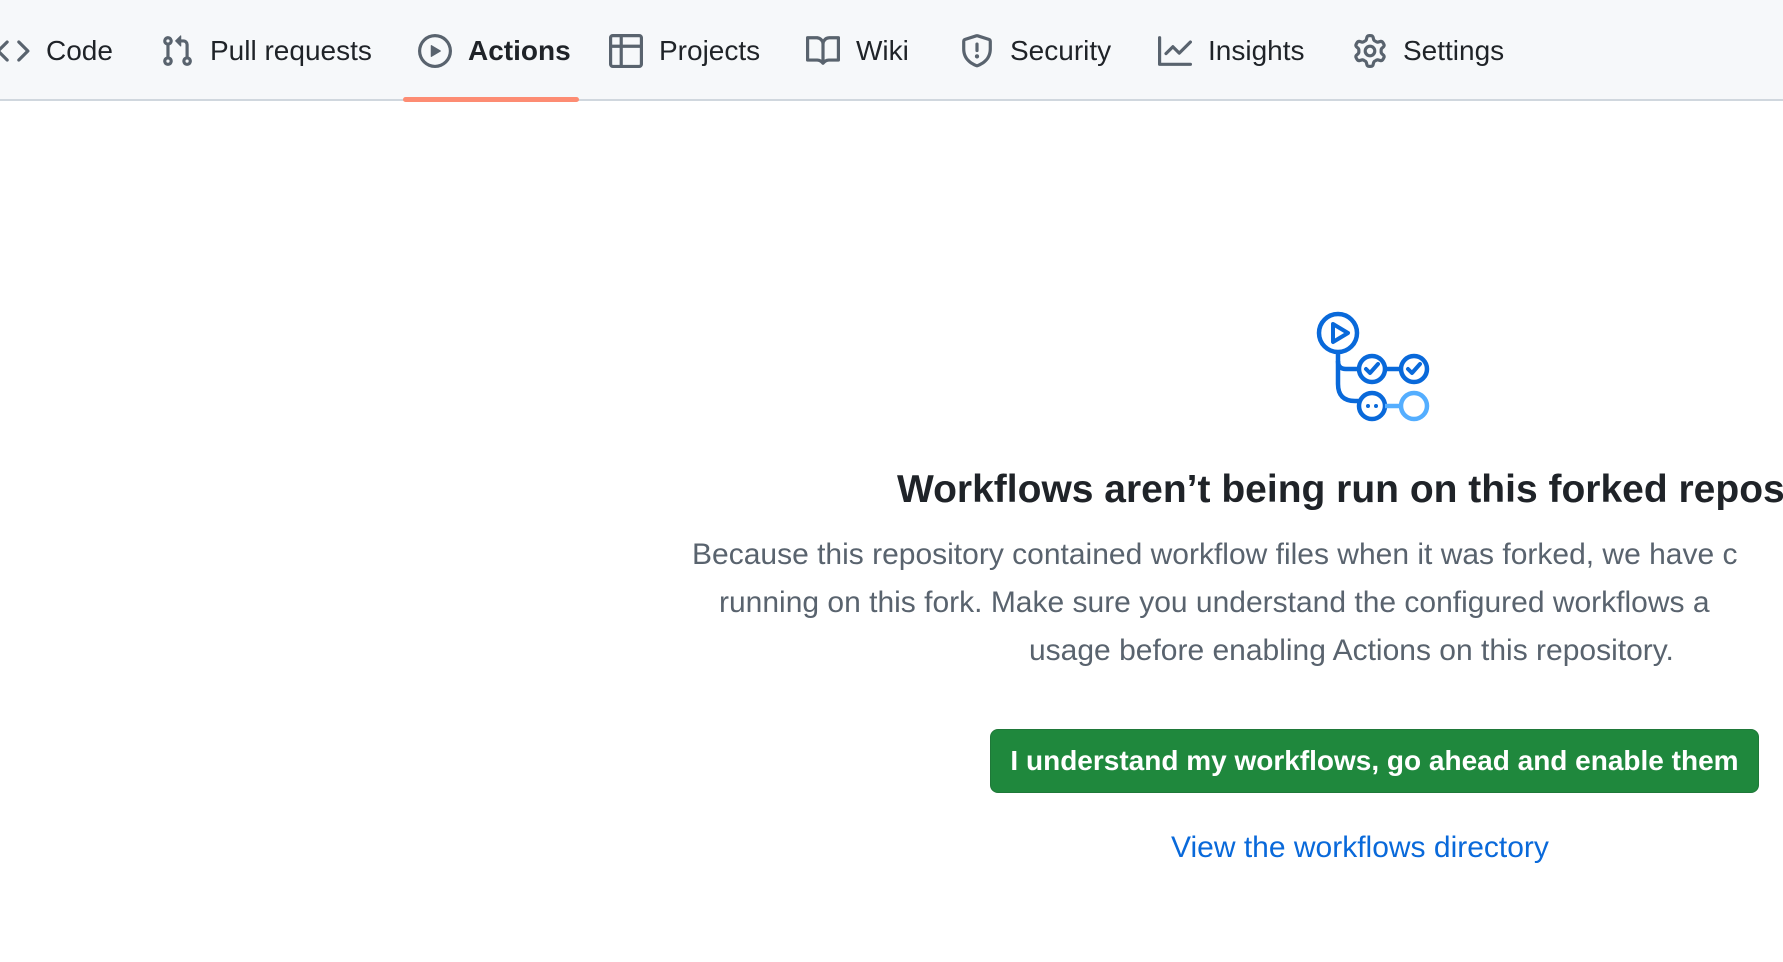  I want to click on gear-icon, so click(1370, 50).